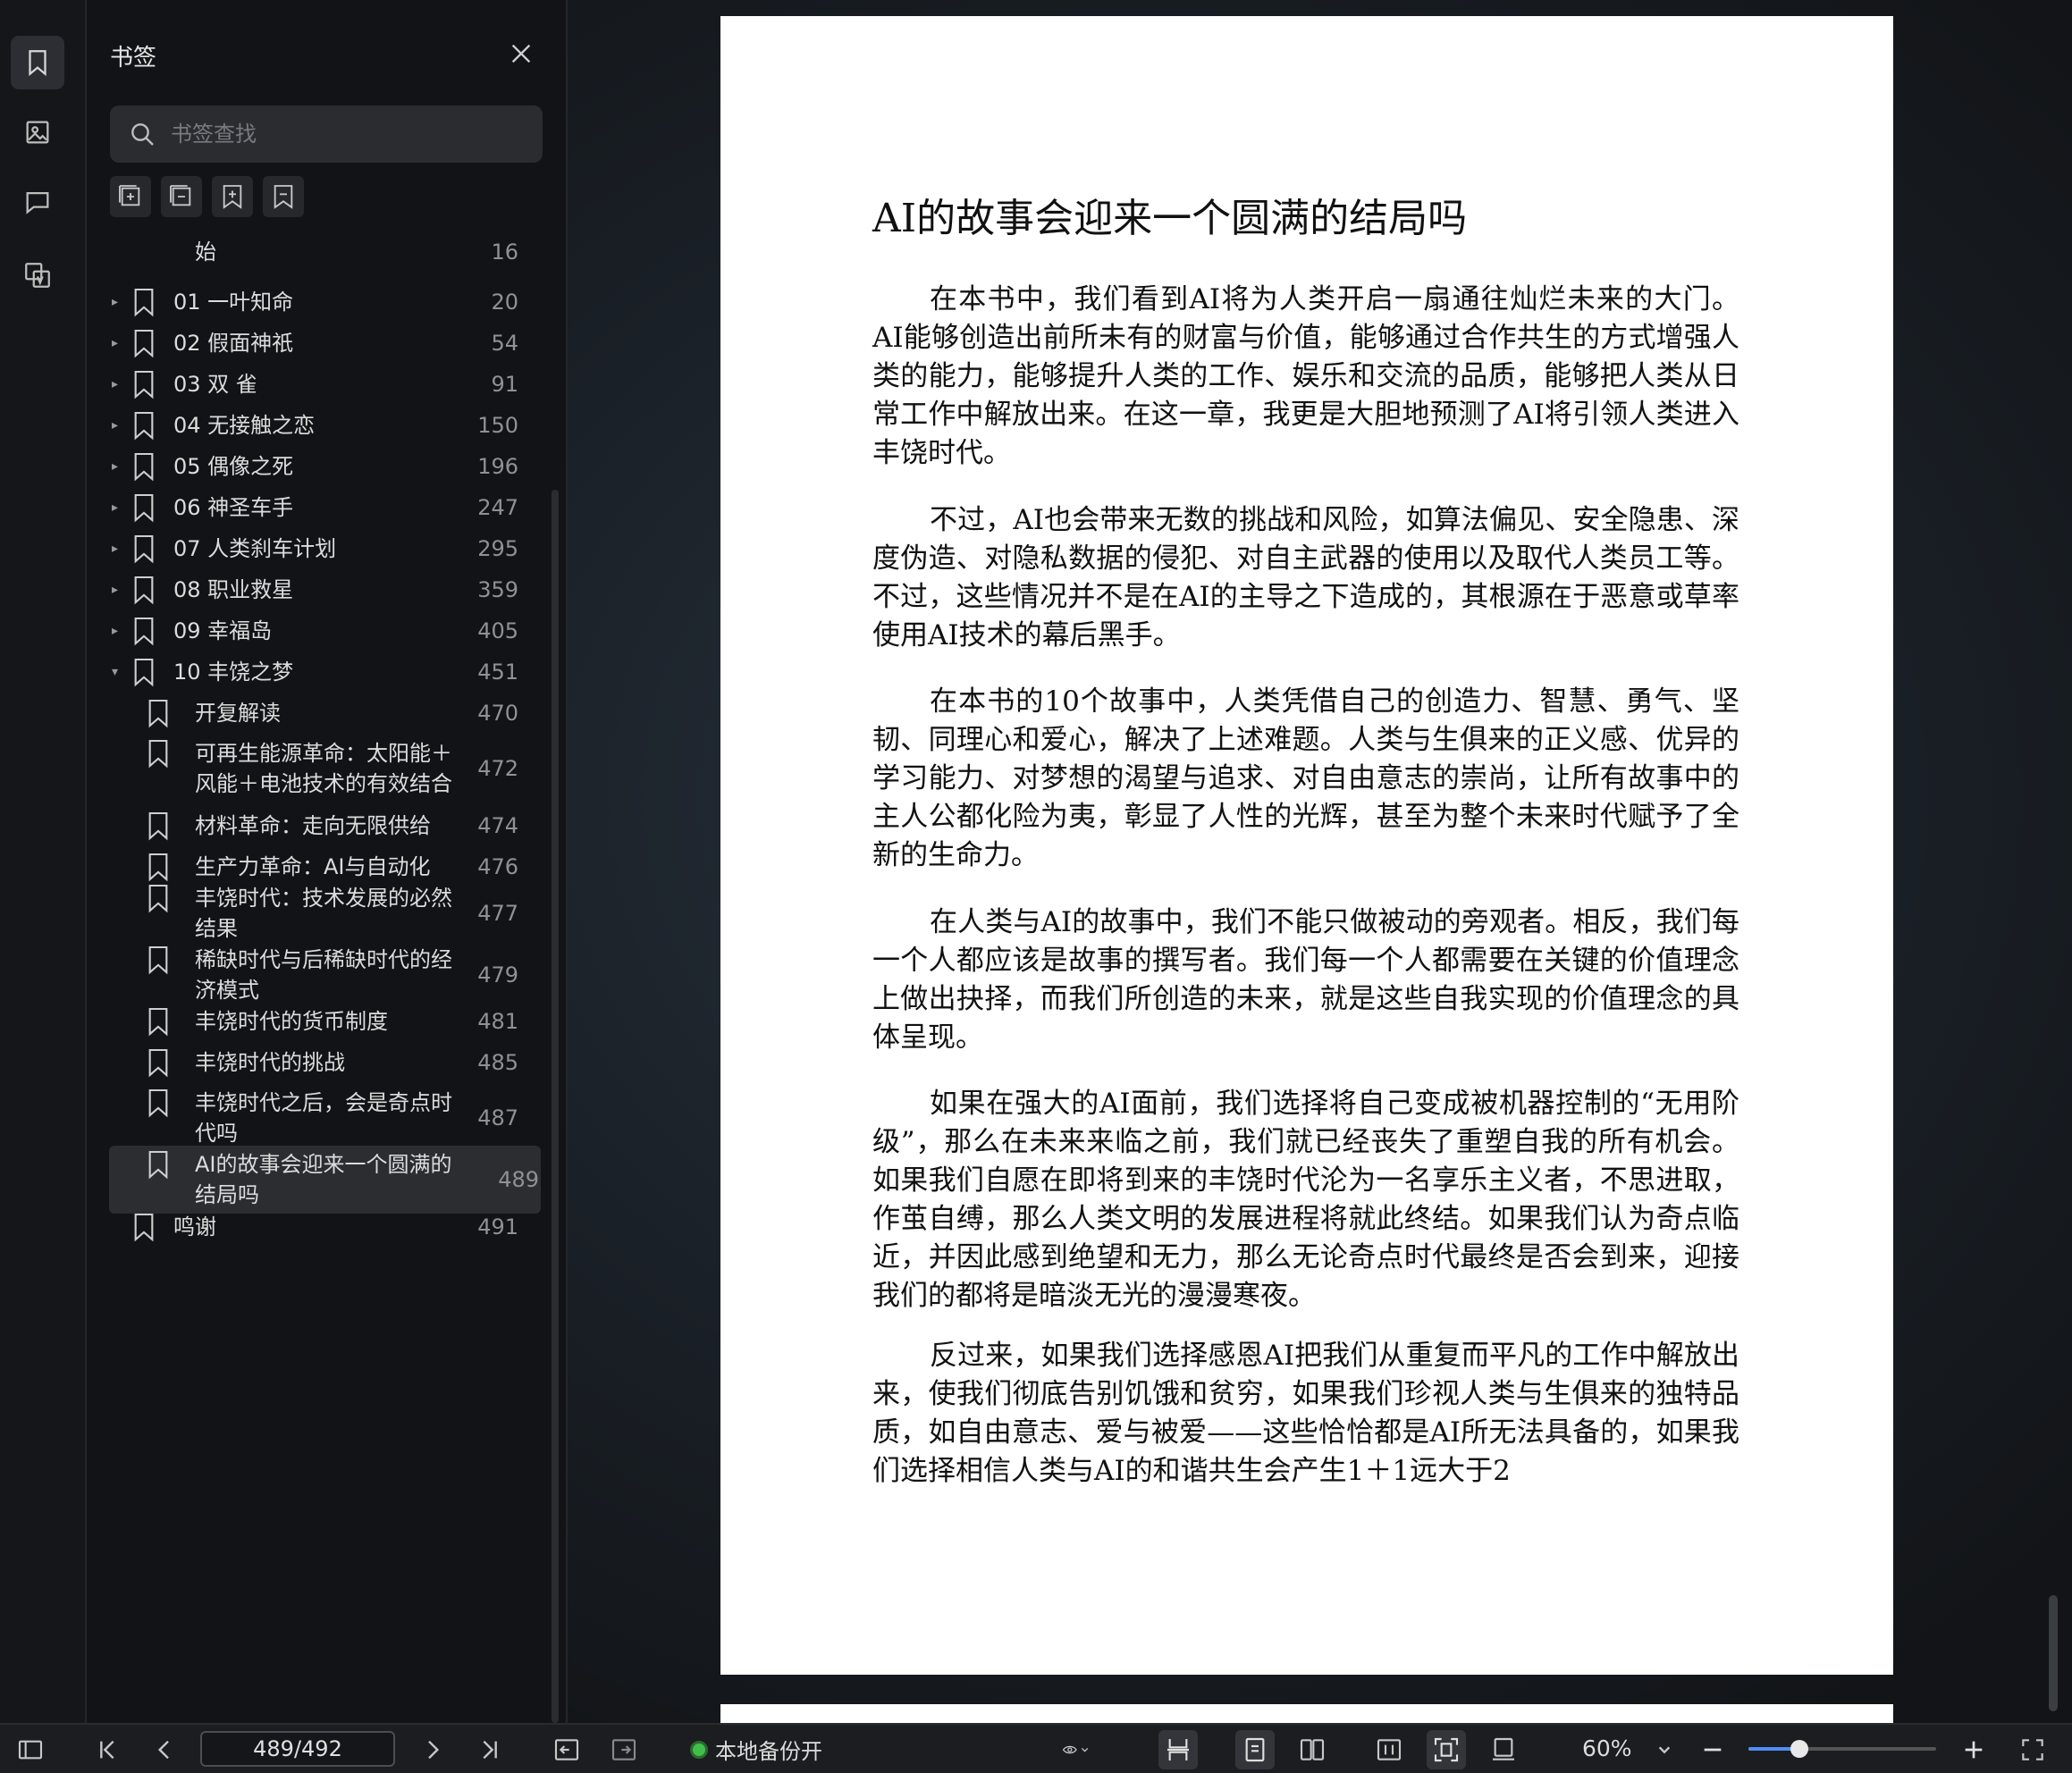 This screenshot has width=2072, height=1773. Describe the element at coordinates (315, 672) in the screenshot. I see `bookmark-item: ▾ 10 丰饶之梦 451` at that location.